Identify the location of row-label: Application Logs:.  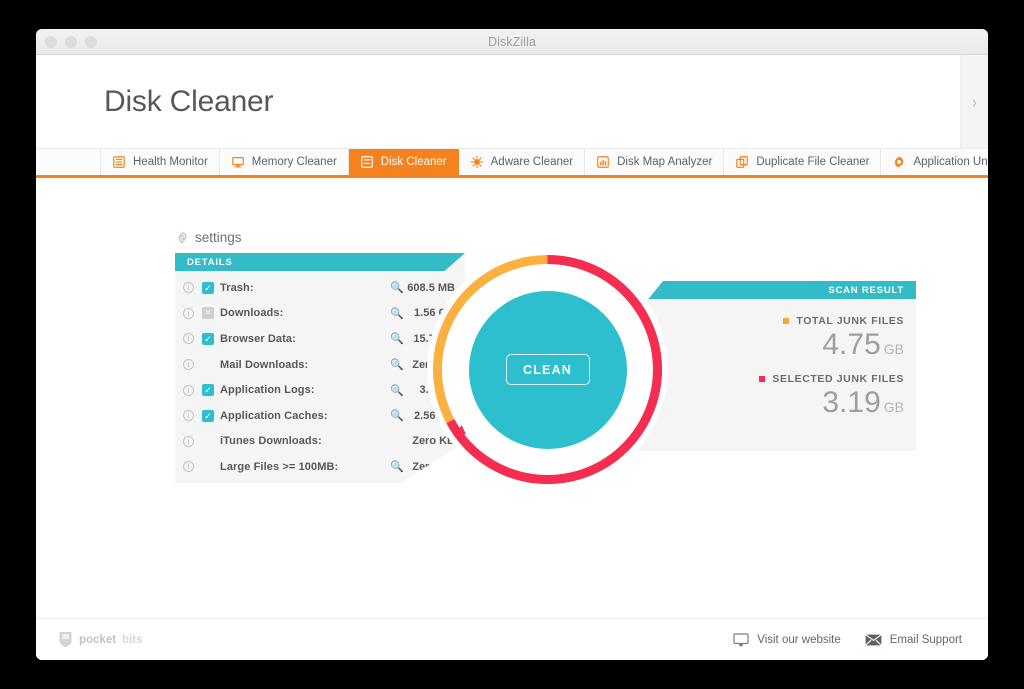
(267, 390).